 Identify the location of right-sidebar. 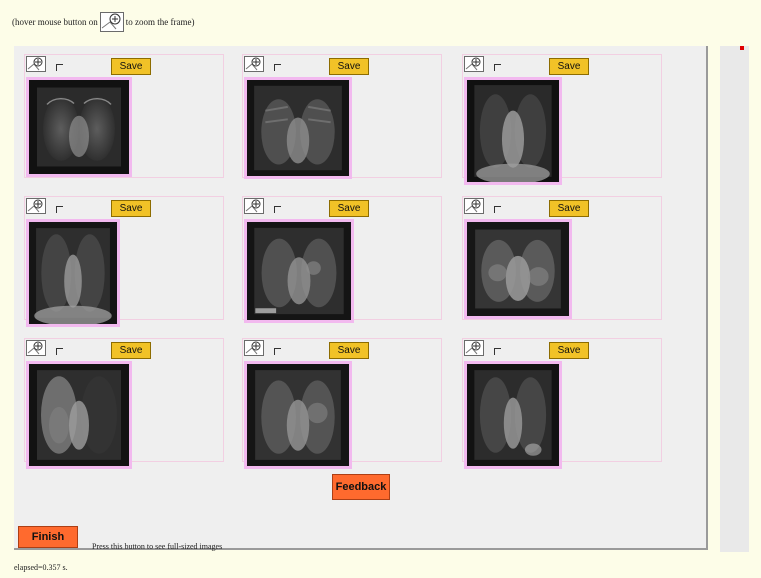
(734, 299).